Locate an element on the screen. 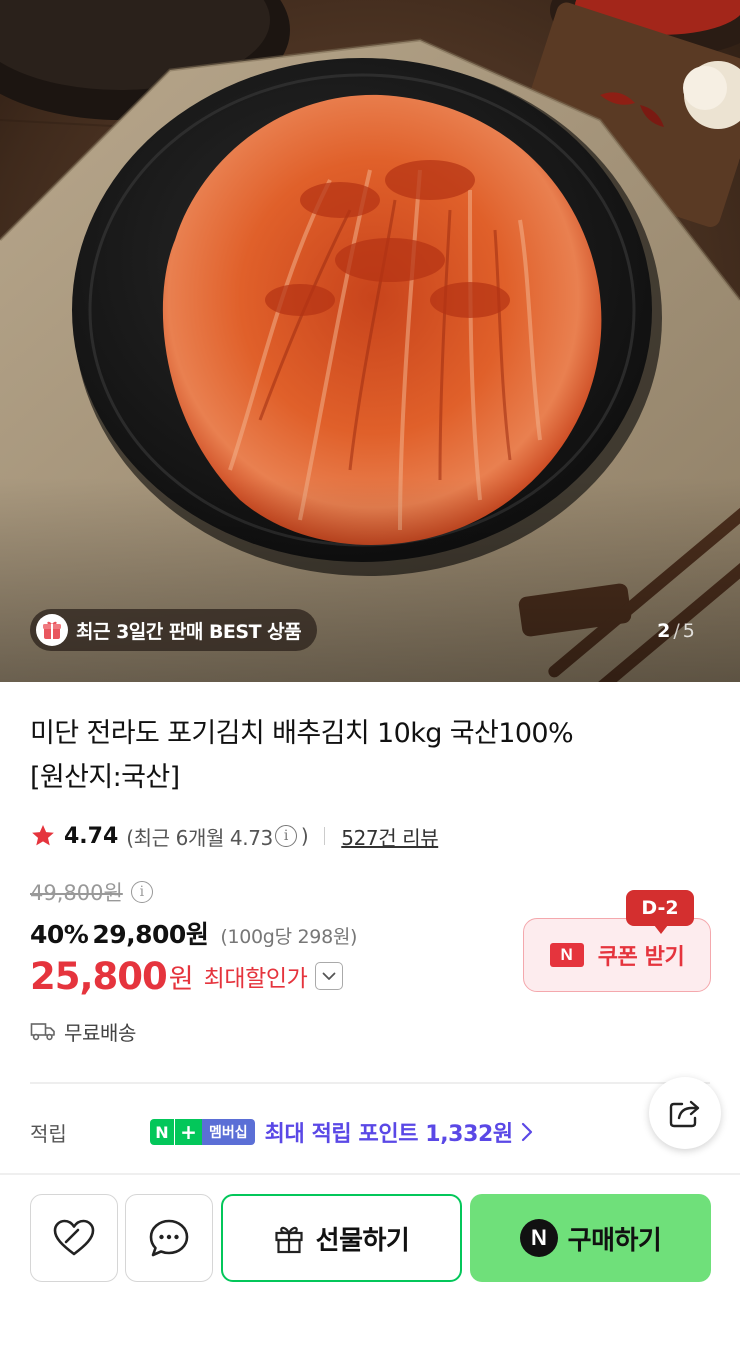  pager-total: 5 is located at coordinates (688, 631).